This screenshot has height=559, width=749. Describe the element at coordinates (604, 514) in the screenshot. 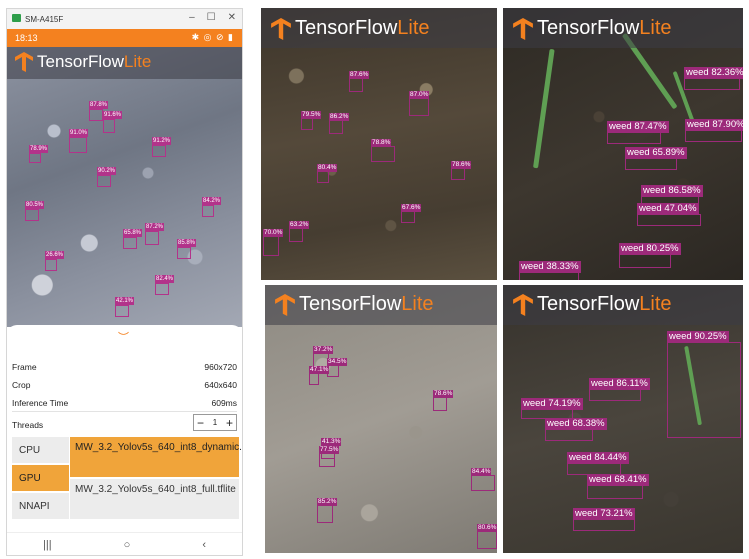

I see `detection-label: weed 73.21%` at that location.